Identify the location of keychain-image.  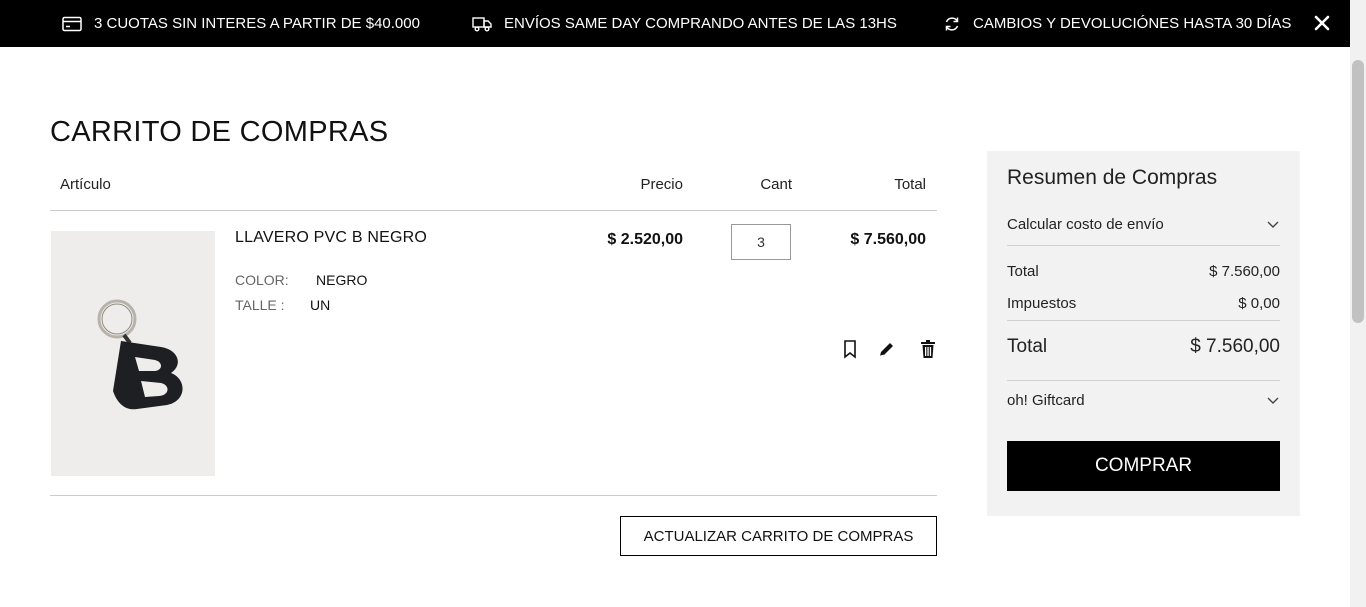
(140, 354).